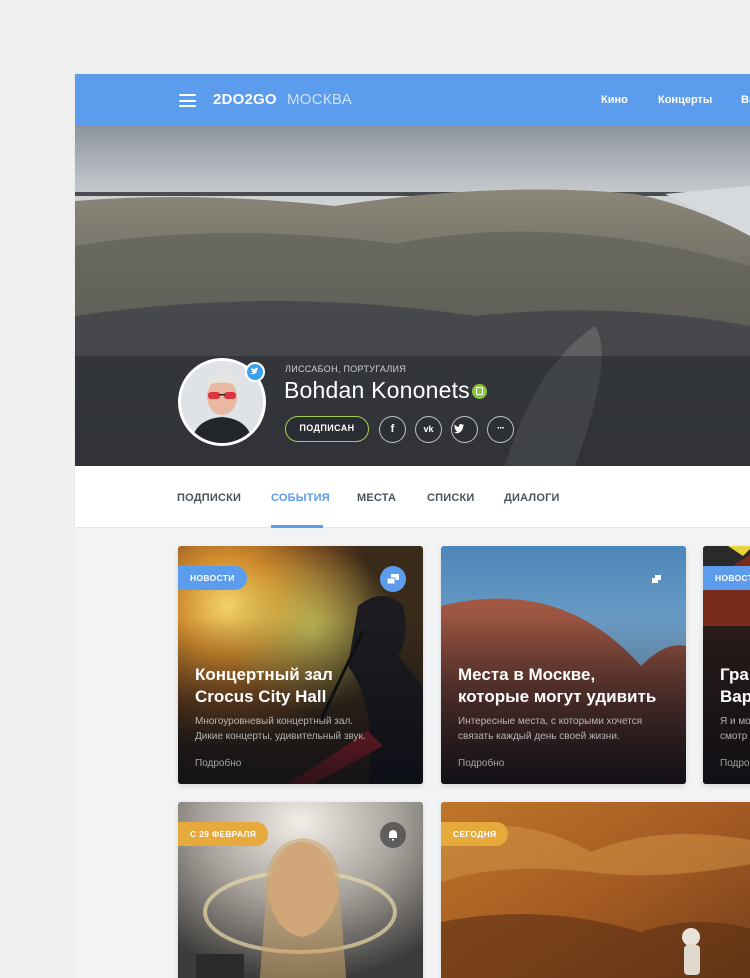 This screenshot has width=750, height=978. What do you see at coordinates (532, 498) in the screenshot?
I see `tab-dialogs: ДИАЛОГИ` at bounding box center [532, 498].